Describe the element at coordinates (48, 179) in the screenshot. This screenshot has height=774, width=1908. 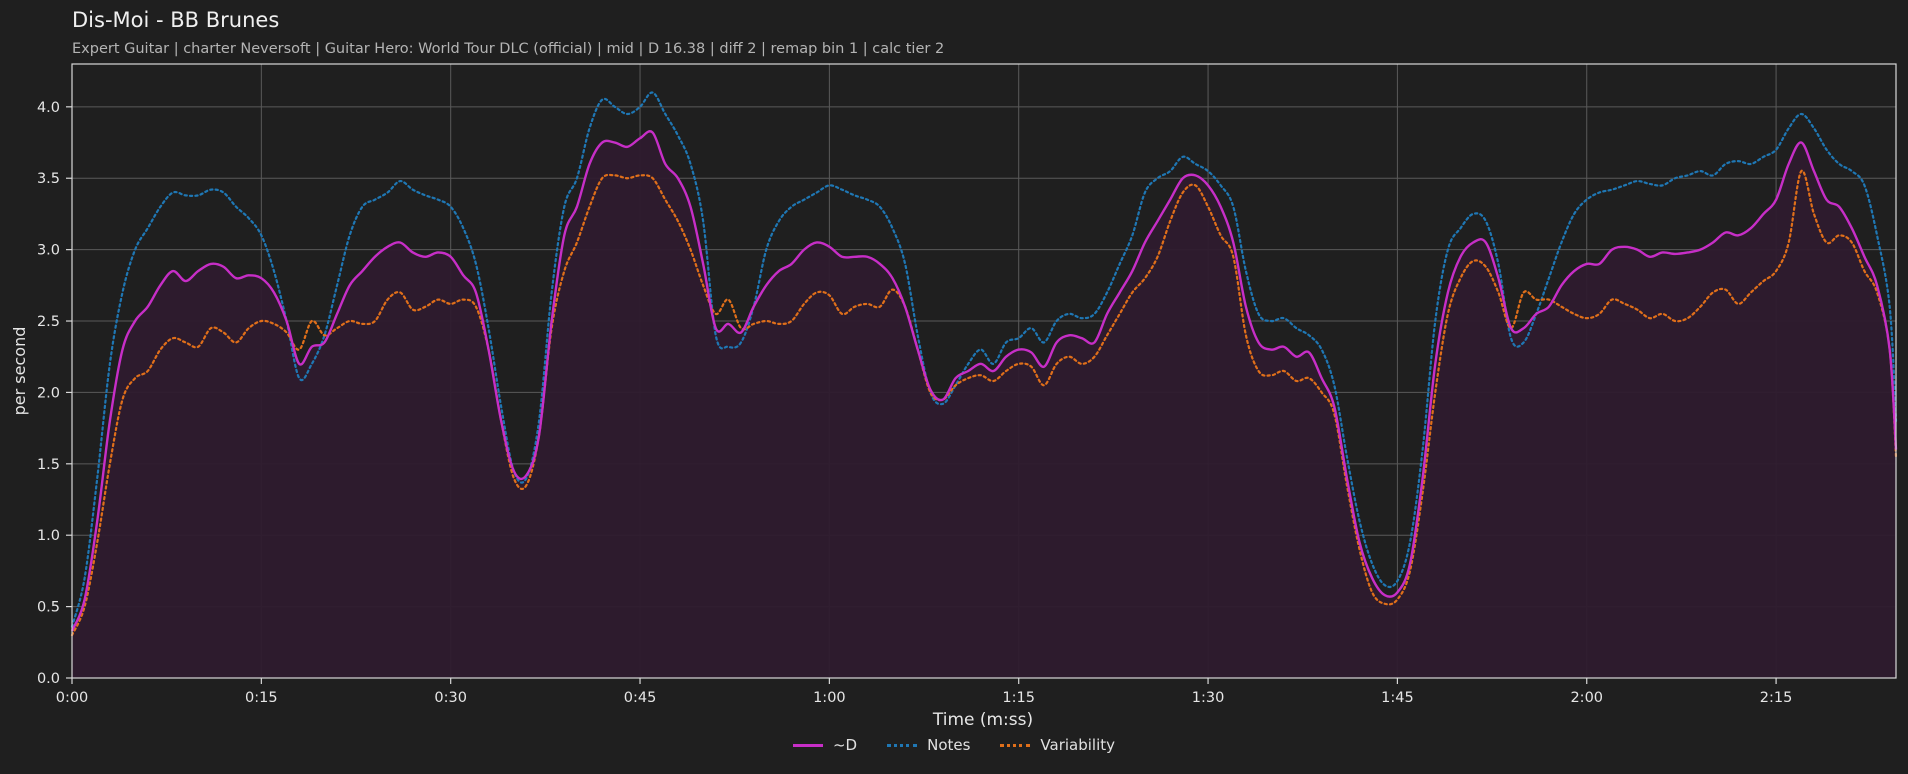
I see `y-tick-label: 3.5` at that location.